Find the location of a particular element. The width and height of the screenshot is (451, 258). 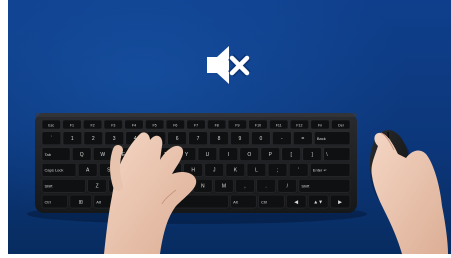

key-label: Enter ↵ is located at coordinates (320, 170).